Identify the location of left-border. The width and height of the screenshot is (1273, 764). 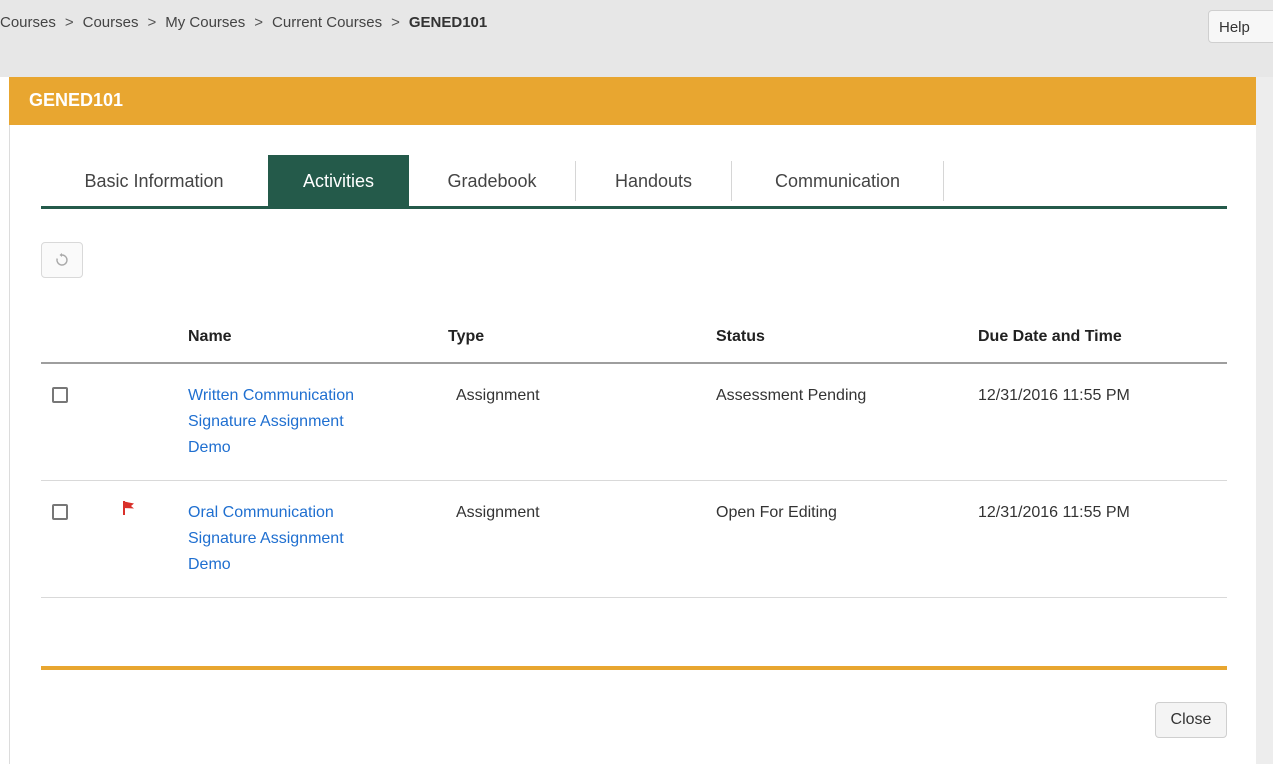
(9, 444).